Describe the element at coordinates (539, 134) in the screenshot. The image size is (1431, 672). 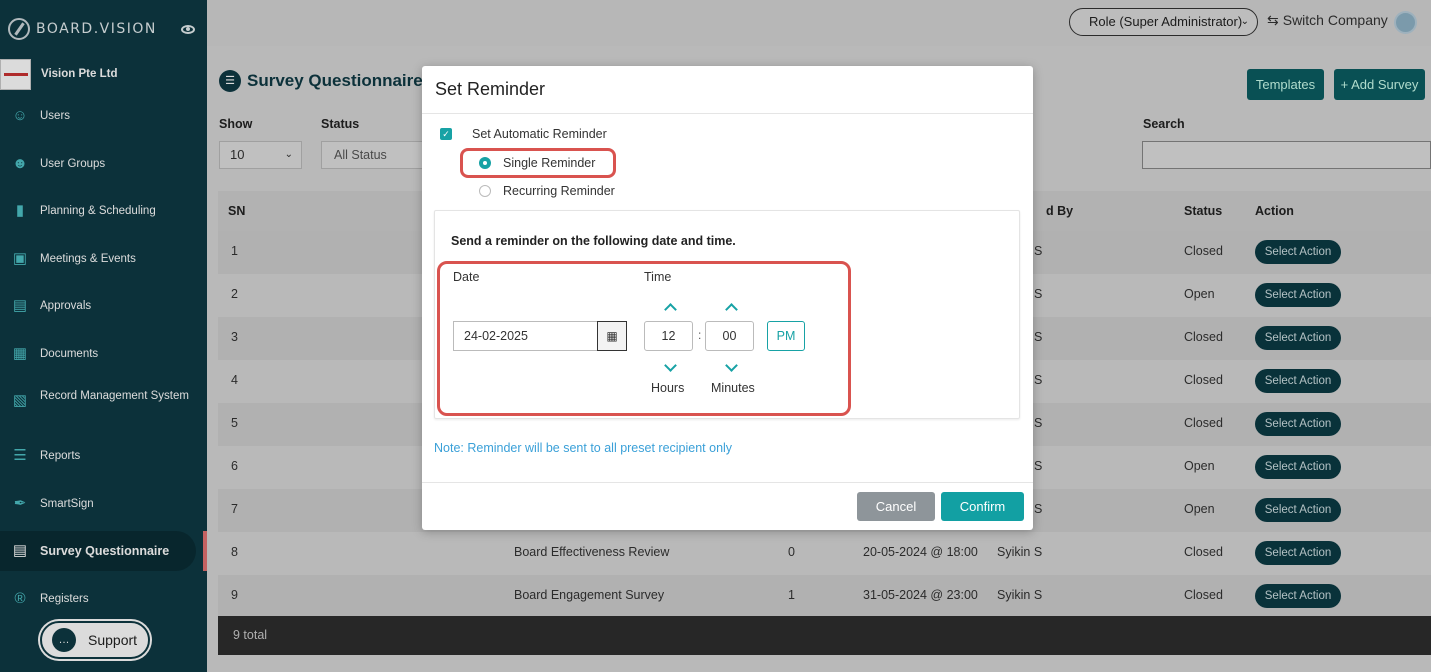
I see `auto-reminder-label: Set Automatic Reminder` at that location.